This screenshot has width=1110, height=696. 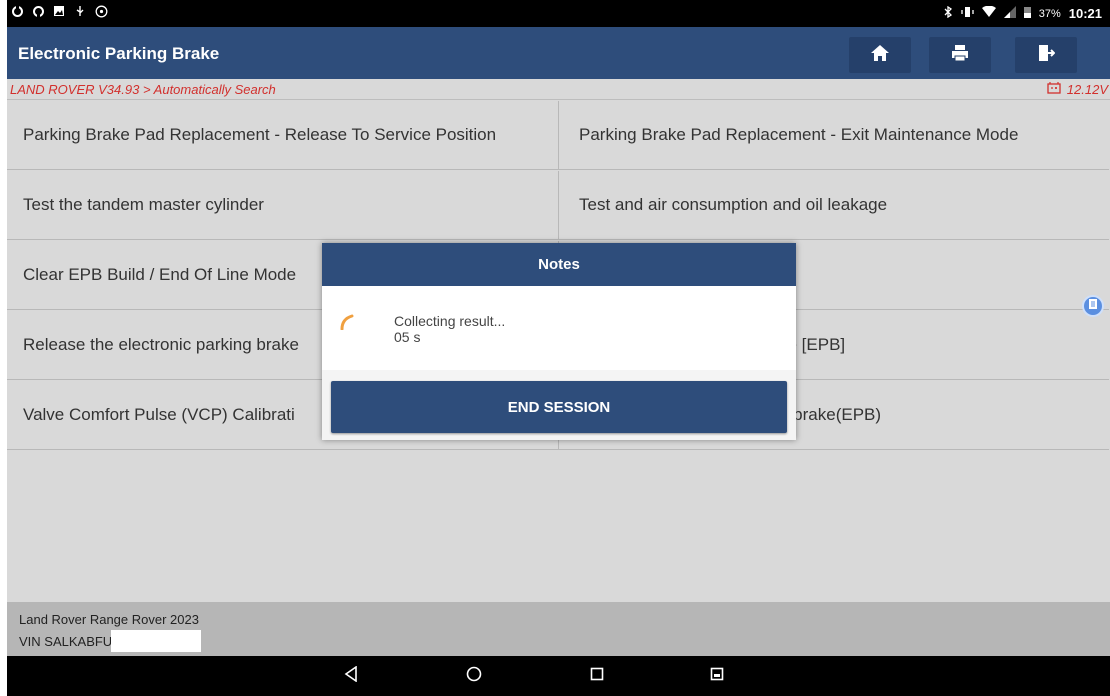 I want to click on print-icon, so click(x=960, y=55).